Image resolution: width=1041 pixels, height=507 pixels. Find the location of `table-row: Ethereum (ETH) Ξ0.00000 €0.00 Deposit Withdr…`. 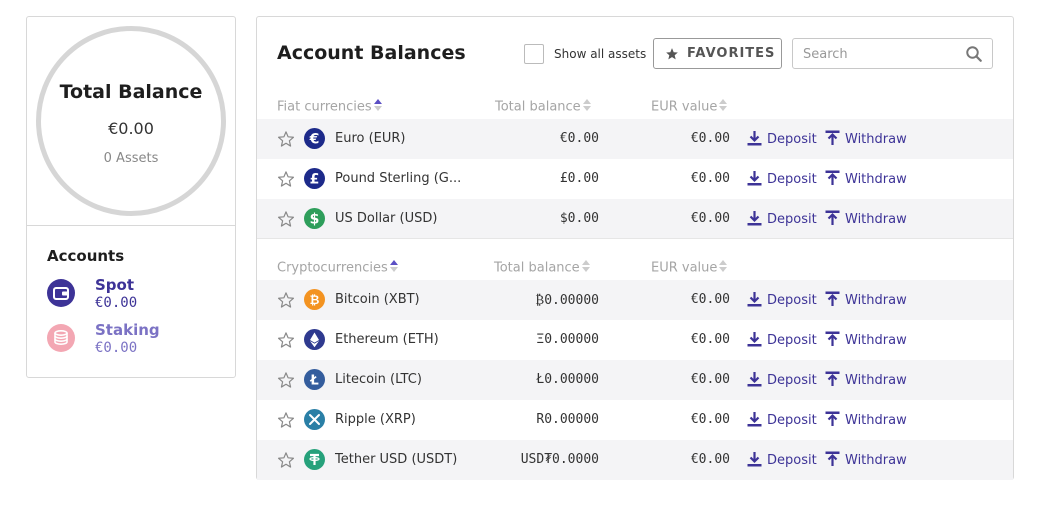

table-row: Ethereum (ETH) Ξ0.00000 €0.00 Deposit Withdr… is located at coordinates (635, 340).